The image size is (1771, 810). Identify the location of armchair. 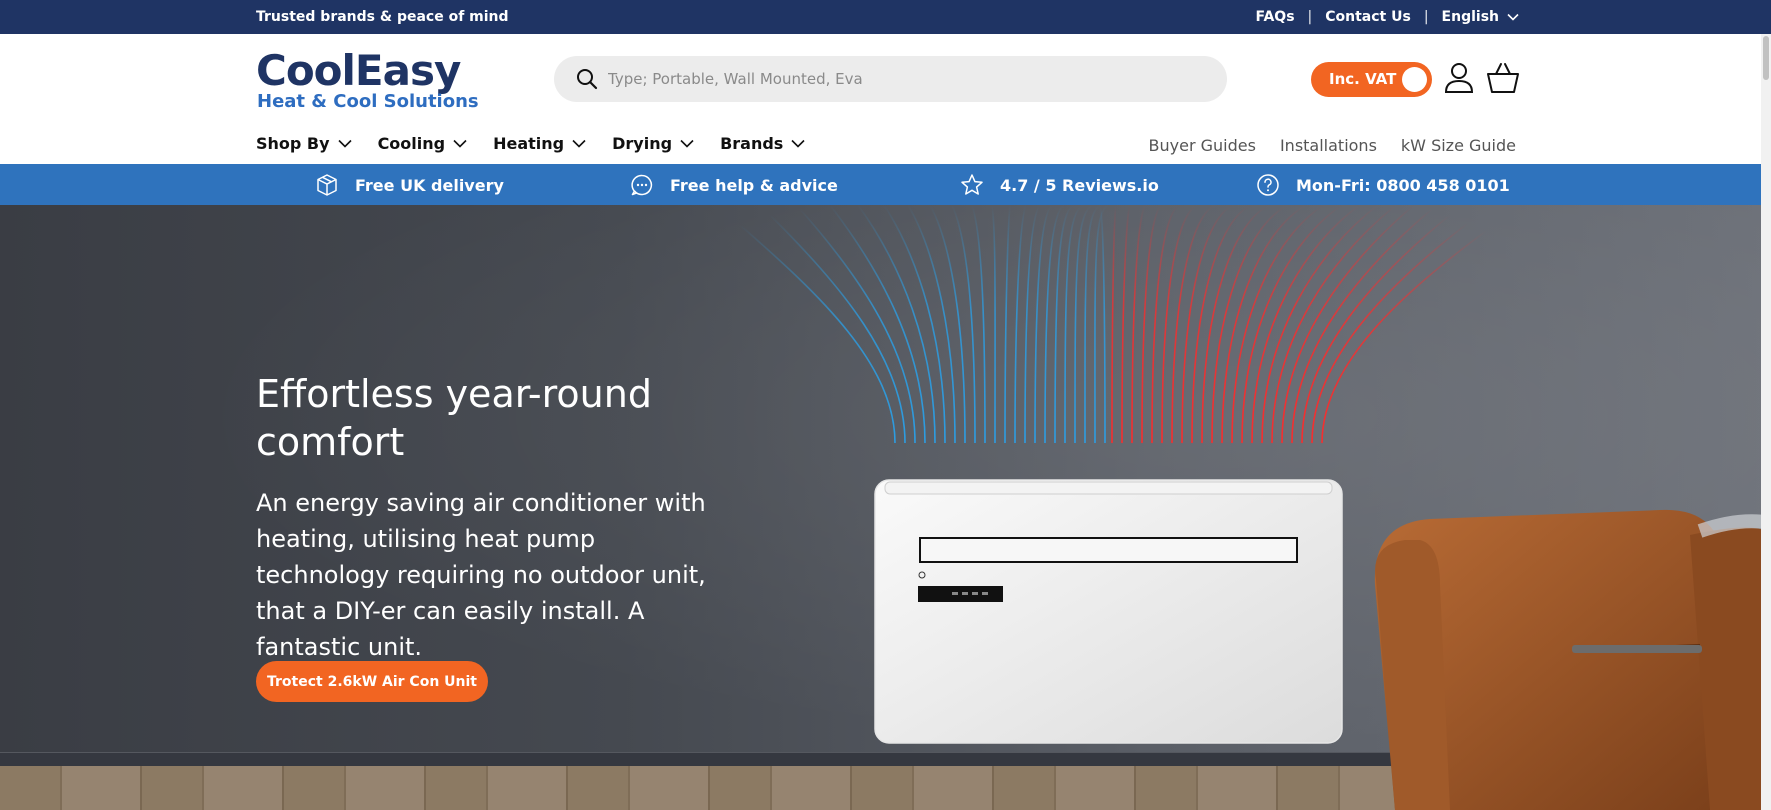
(1572, 659).